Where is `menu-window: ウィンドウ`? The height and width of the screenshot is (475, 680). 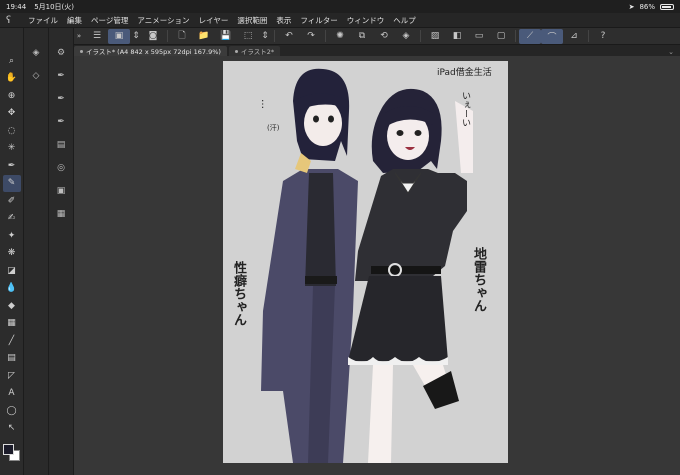
menu-window: ウィンドウ is located at coordinates (366, 20).